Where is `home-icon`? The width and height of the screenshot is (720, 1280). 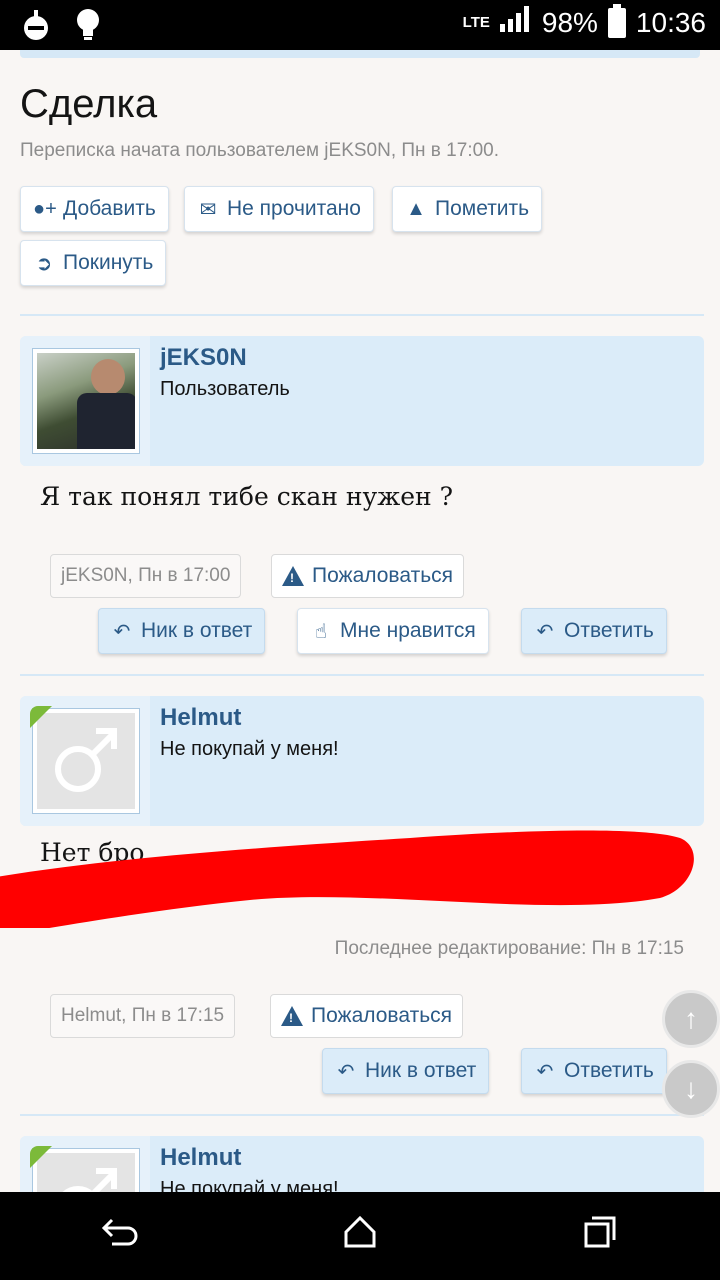
home-icon is located at coordinates (360, 1231).